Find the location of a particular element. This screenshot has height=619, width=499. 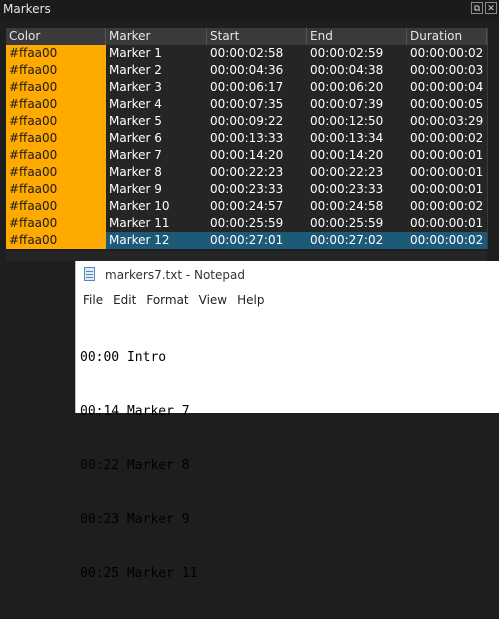

menu-view: View is located at coordinates (209, 302).